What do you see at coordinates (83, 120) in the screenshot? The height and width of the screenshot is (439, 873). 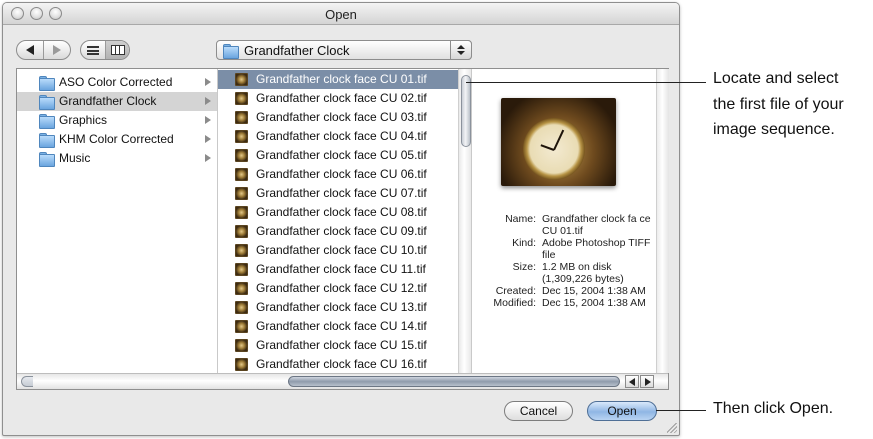 I see `folder-label: Graphics` at bounding box center [83, 120].